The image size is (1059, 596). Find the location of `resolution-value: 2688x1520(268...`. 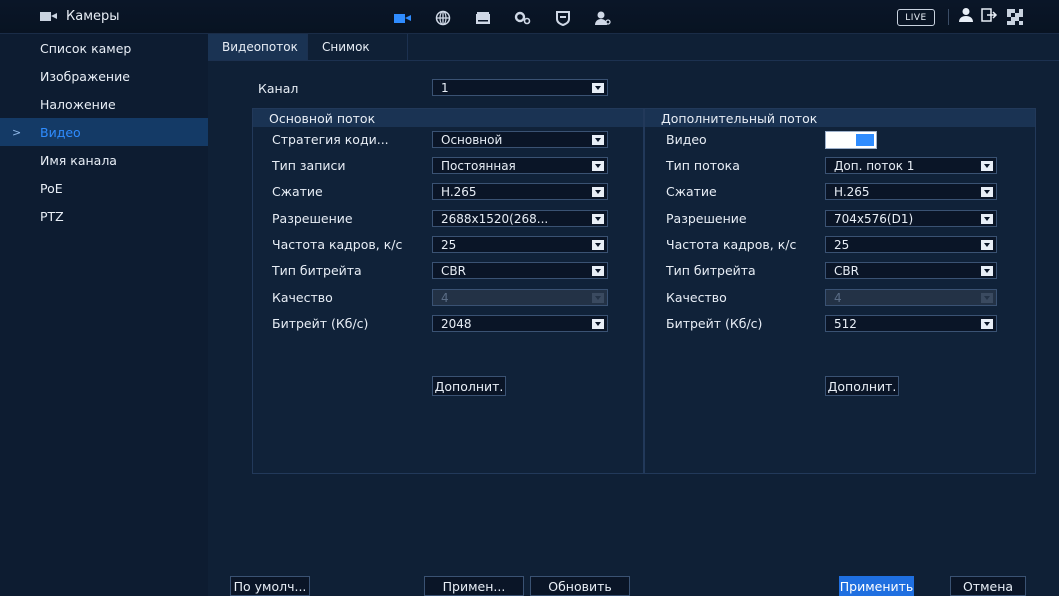

resolution-value: 2688x1520(268... is located at coordinates (495, 218).